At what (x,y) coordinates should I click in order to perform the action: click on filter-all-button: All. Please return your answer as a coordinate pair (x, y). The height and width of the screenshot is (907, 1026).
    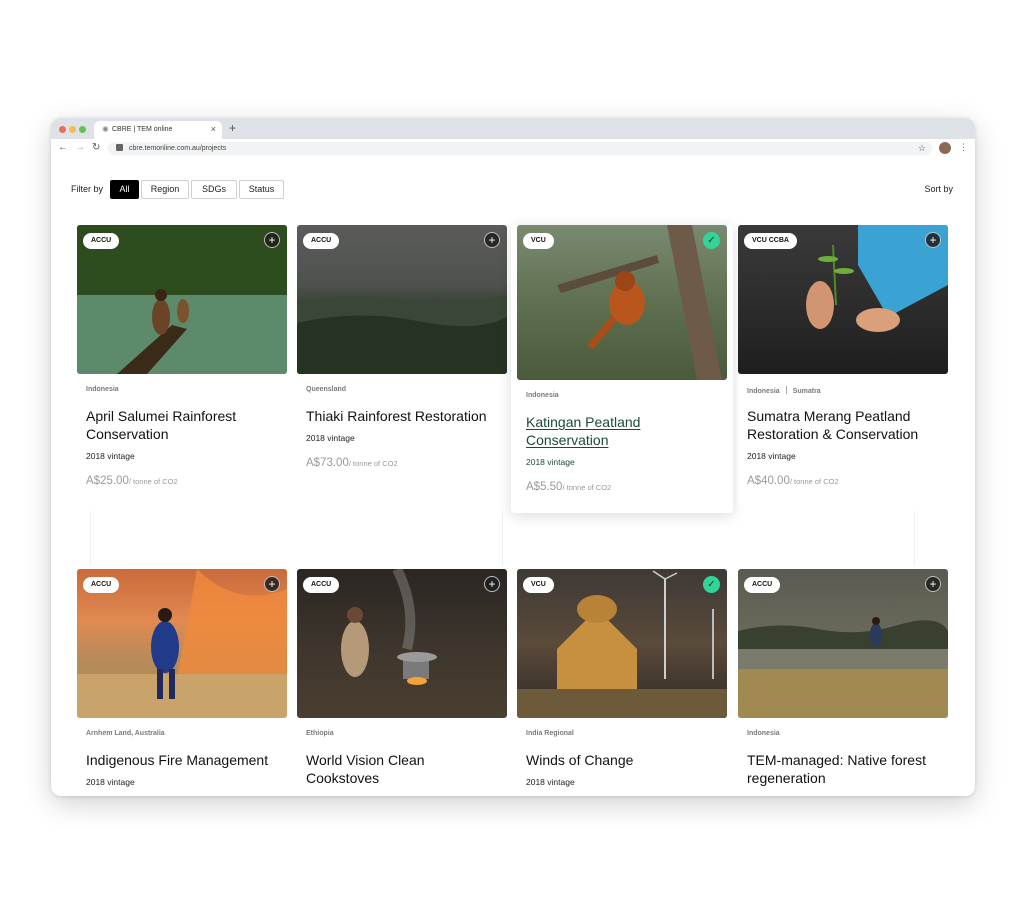
    Looking at the image, I should click on (124, 189).